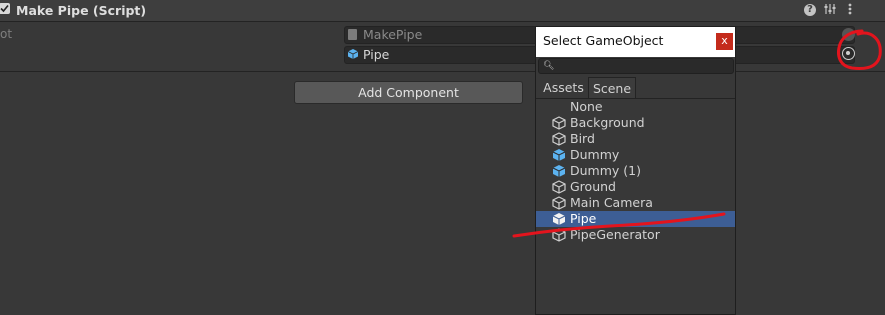 This screenshot has width=885, height=315. What do you see at coordinates (795, 55) in the screenshot?
I see `pipe-field-tail` at bounding box center [795, 55].